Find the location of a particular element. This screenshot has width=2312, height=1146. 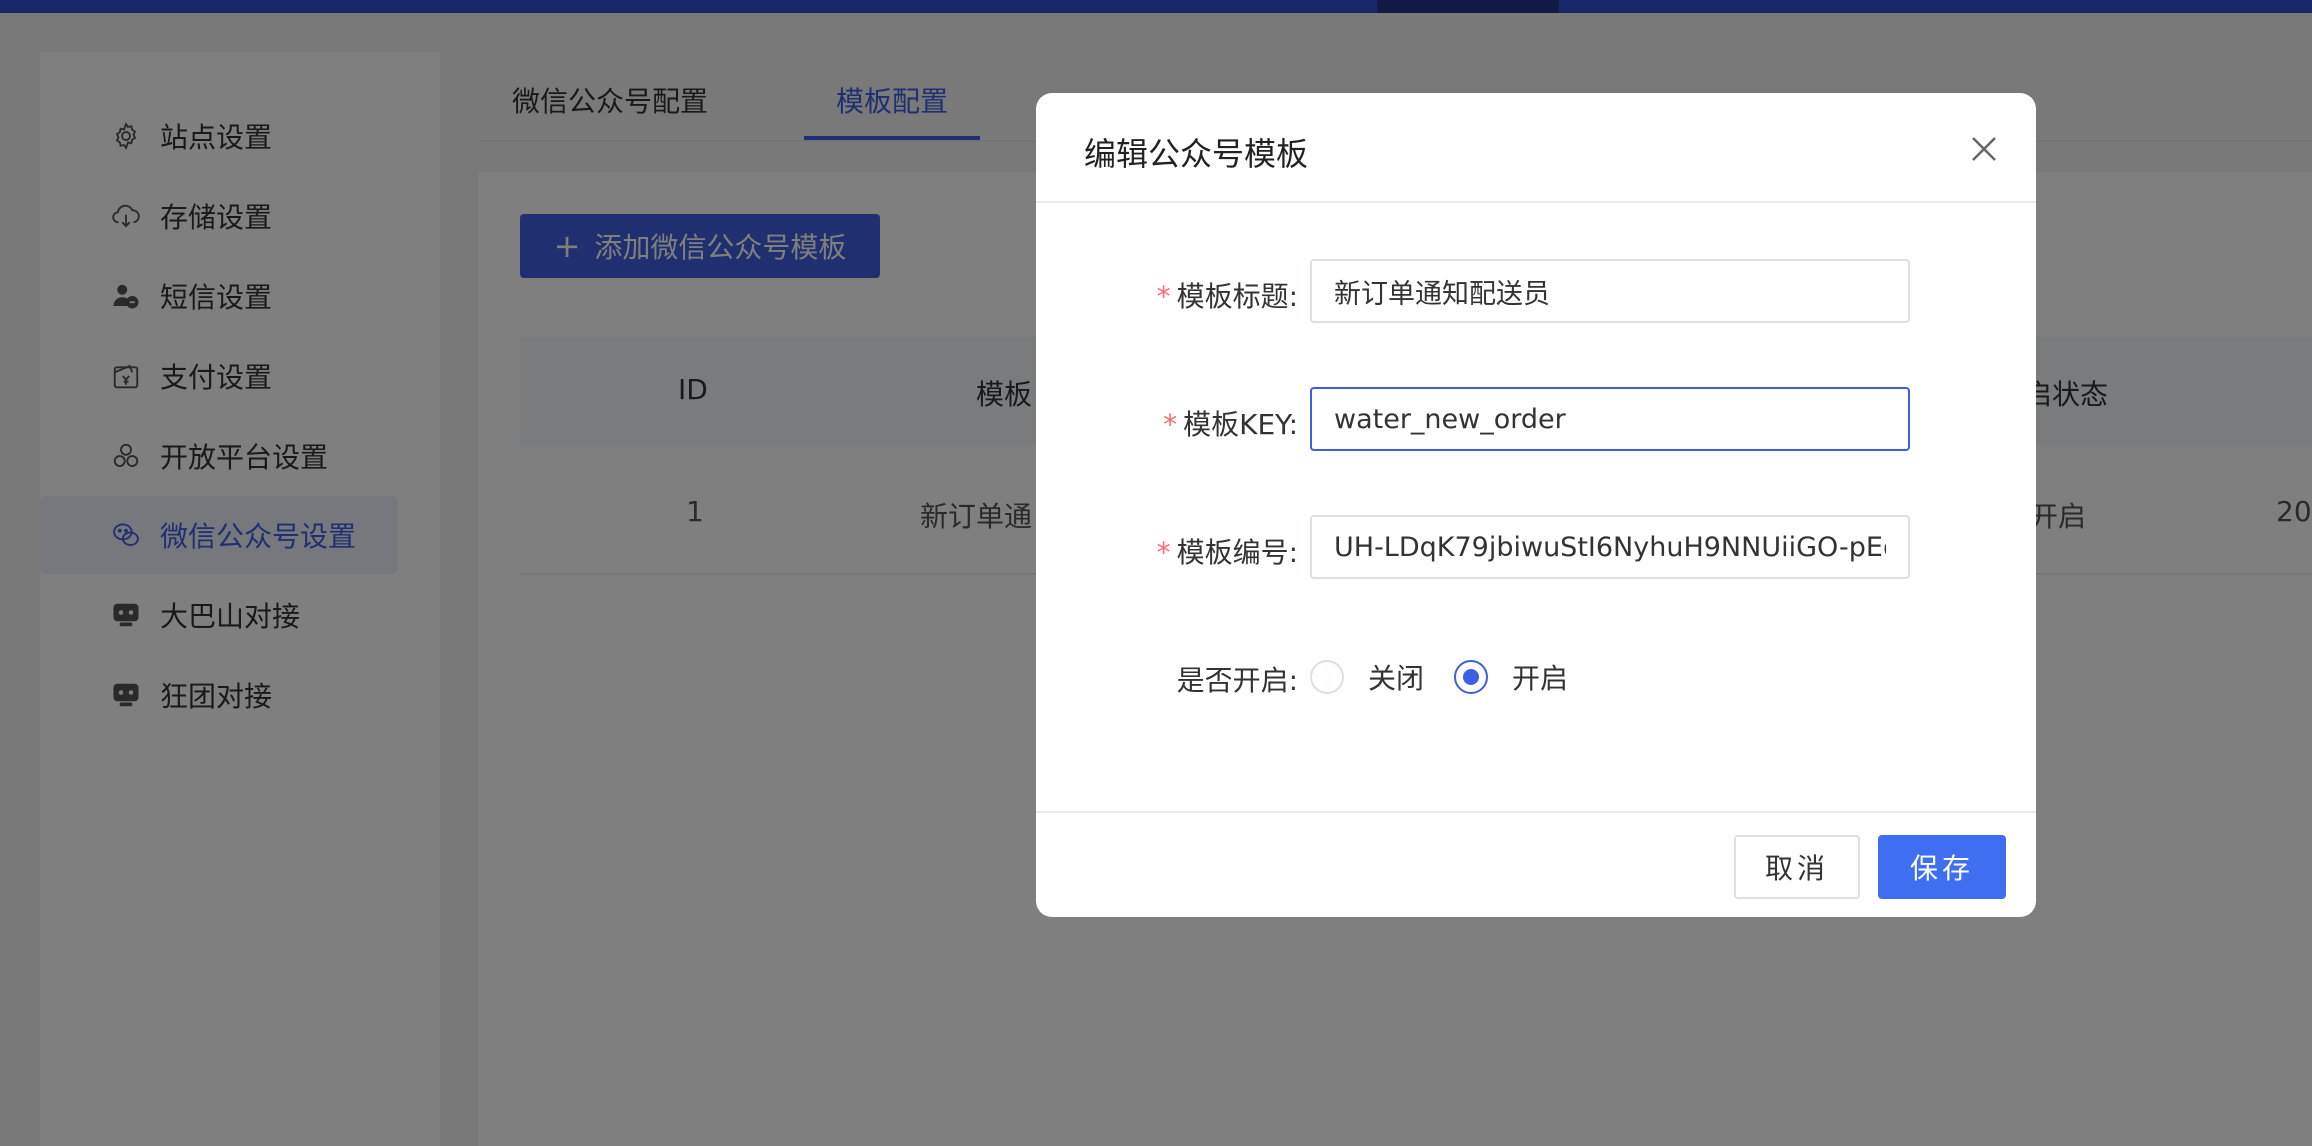

template-key-label: * 模板KEY: is located at coordinates (1167, 423).